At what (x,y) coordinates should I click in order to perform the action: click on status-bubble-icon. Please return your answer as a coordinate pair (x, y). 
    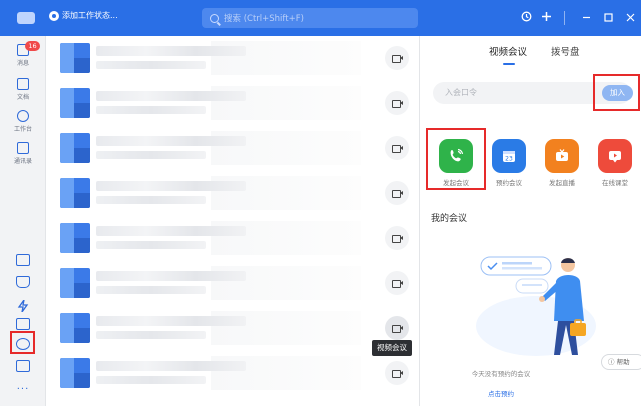
    Looking at the image, I should click on (54, 15).